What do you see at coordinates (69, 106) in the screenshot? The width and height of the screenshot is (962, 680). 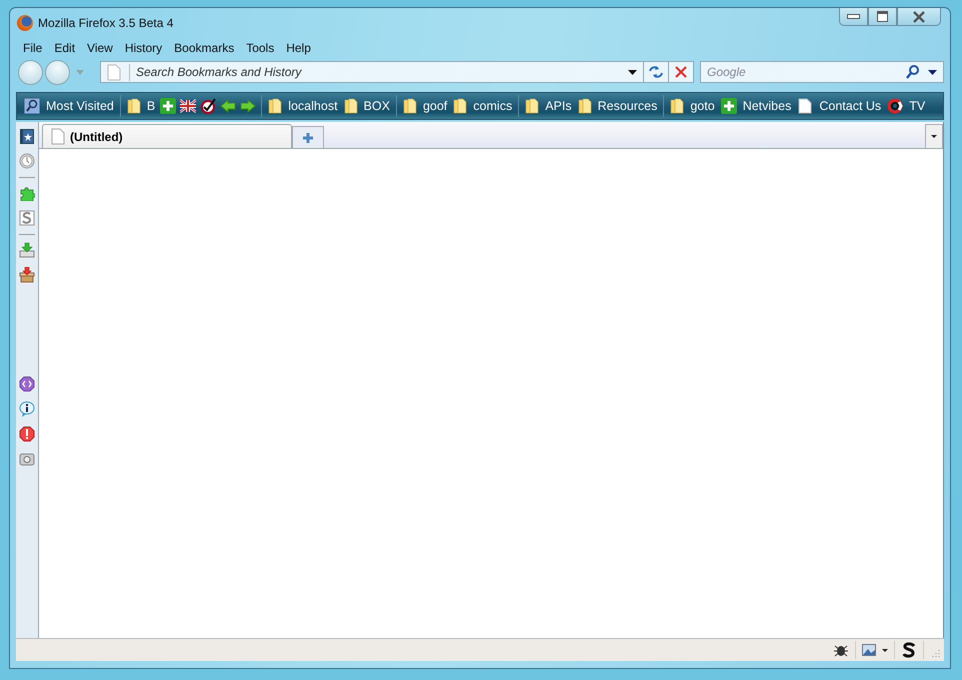 I see `bookmark-link: Most Visited` at bounding box center [69, 106].